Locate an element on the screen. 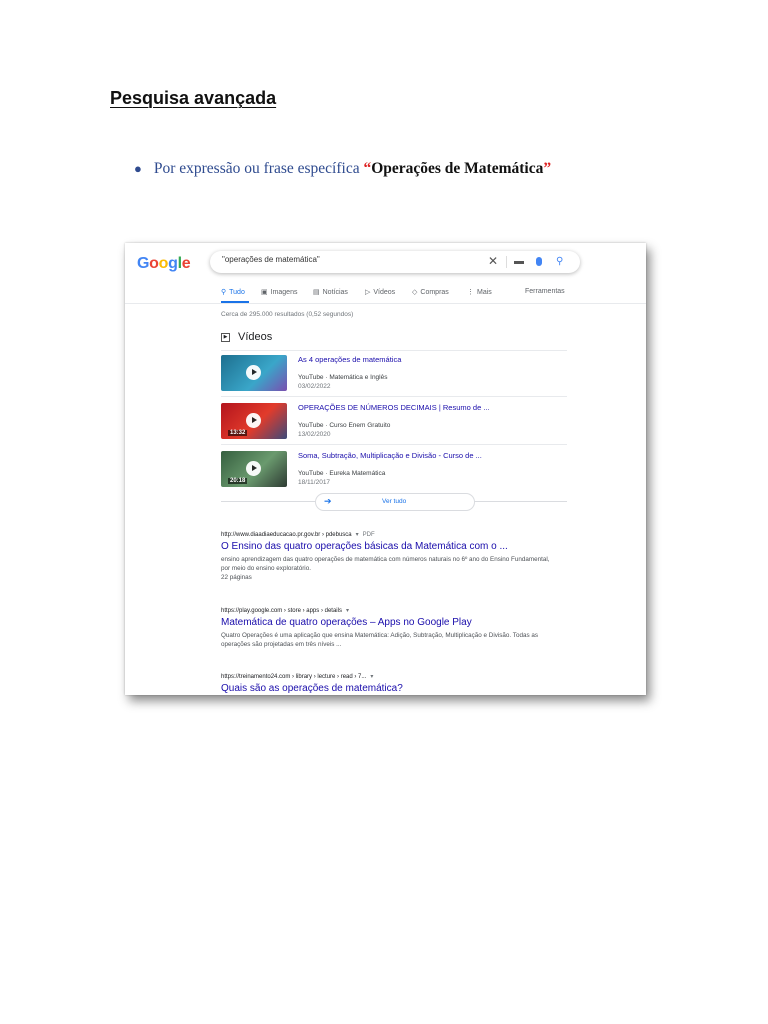 Image resolution: width=768 pixels, height=1024 pixels. video-meta: YouTube · Curso Enem Gratuito is located at coordinates (344, 425).